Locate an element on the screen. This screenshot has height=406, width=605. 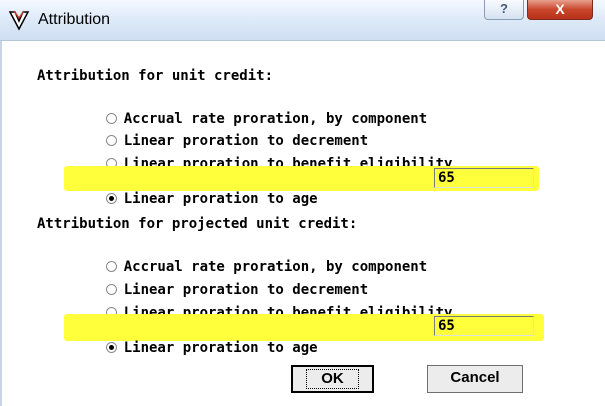
unit-credit-option-age: Linear proration to age is located at coordinates (195, 188).